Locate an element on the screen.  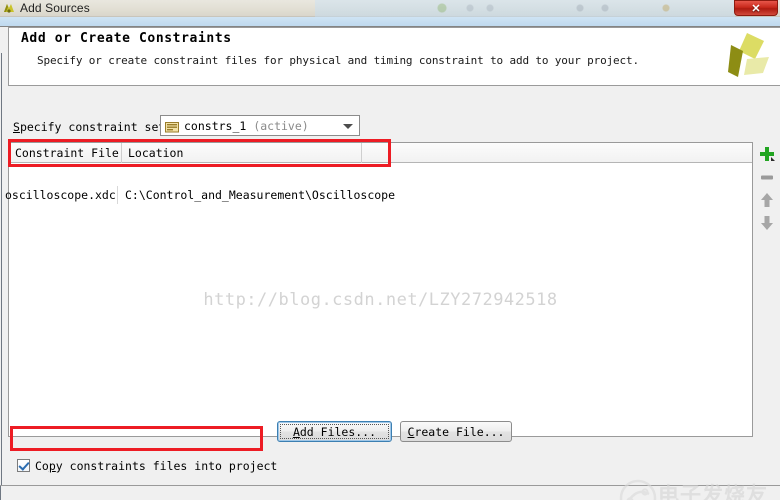
chevron-down-icon is located at coordinates (348, 126).